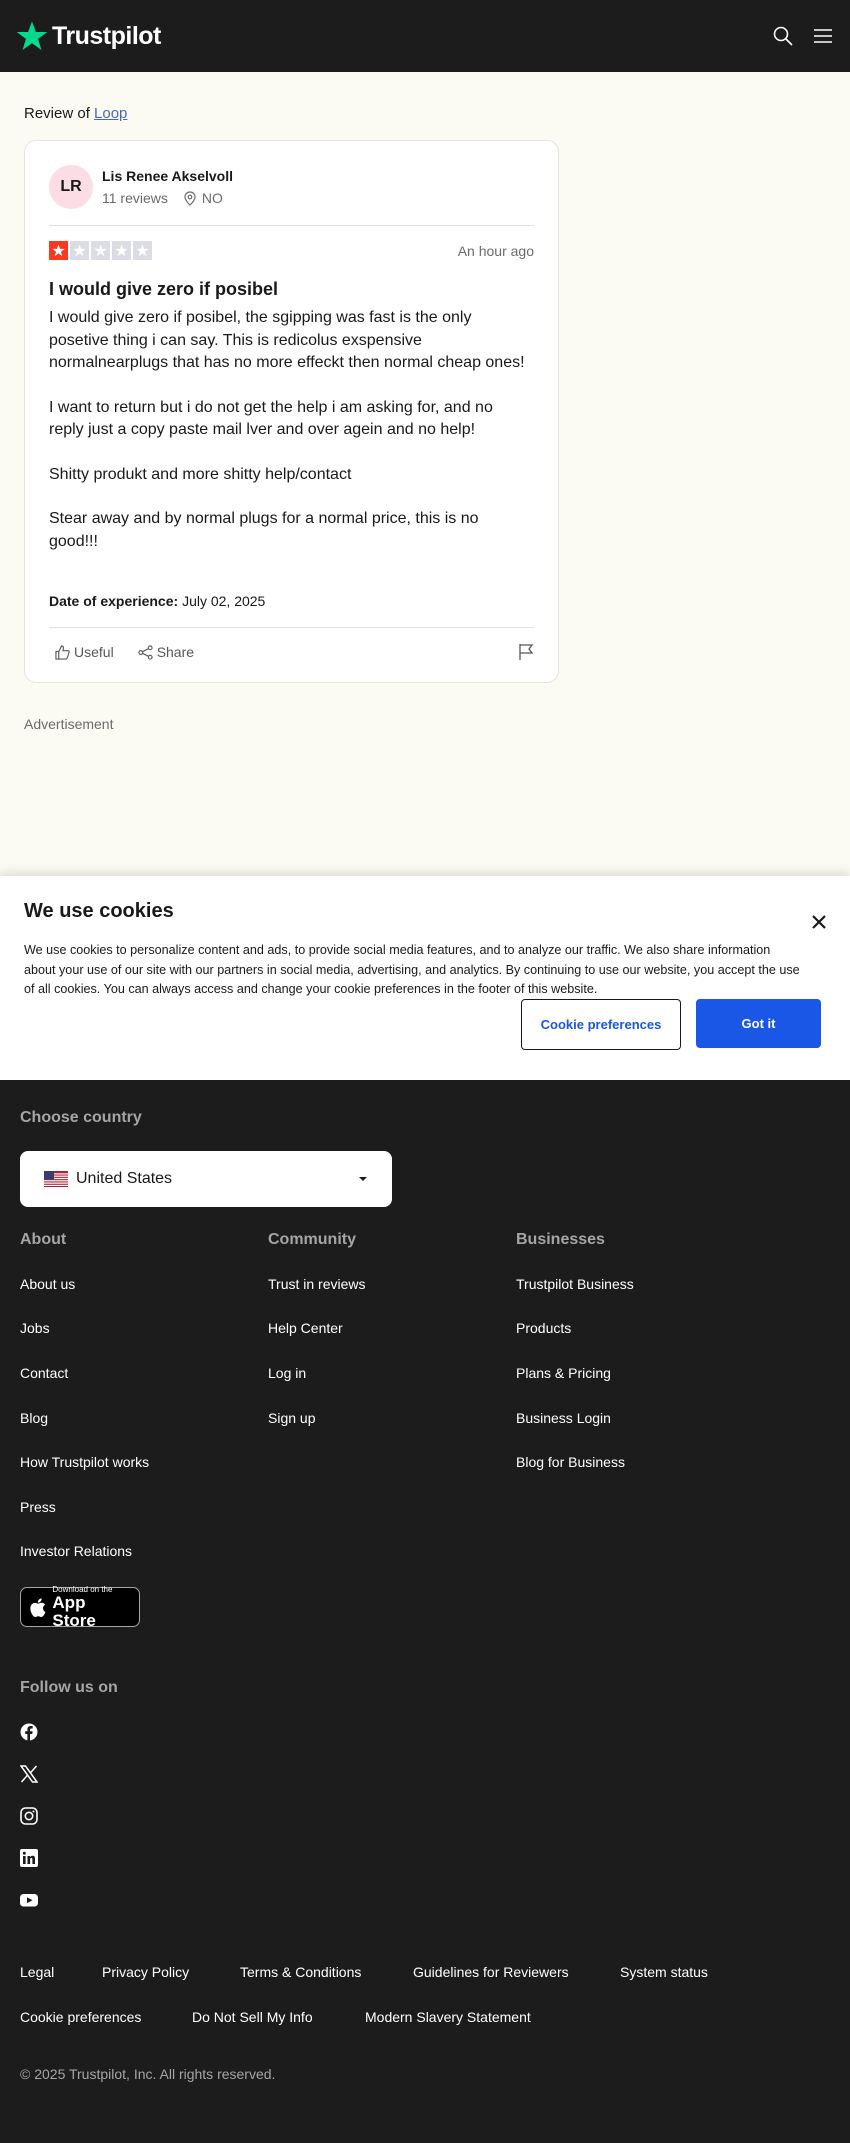 The height and width of the screenshot is (2143, 850). I want to click on footer-link-do-not-sell: Do Not Sell My Info, so click(252, 2017).